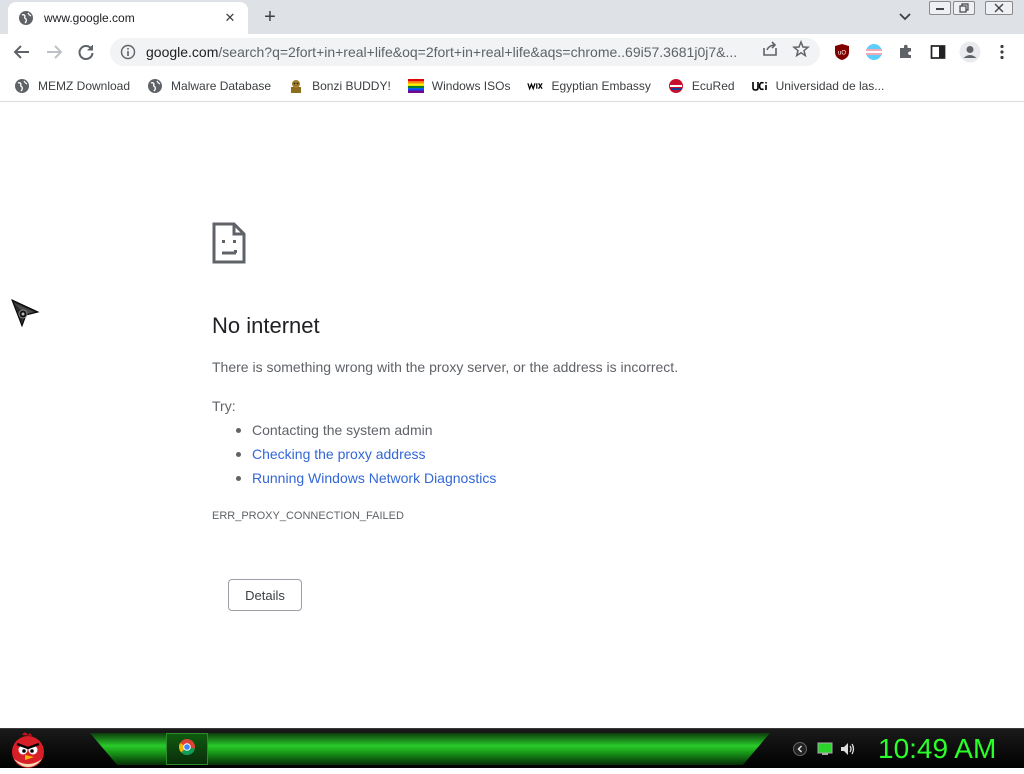  What do you see at coordinates (800, 749) in the screenshot?
I see `tray-chevron-icon` at bounding box center [800, 749].